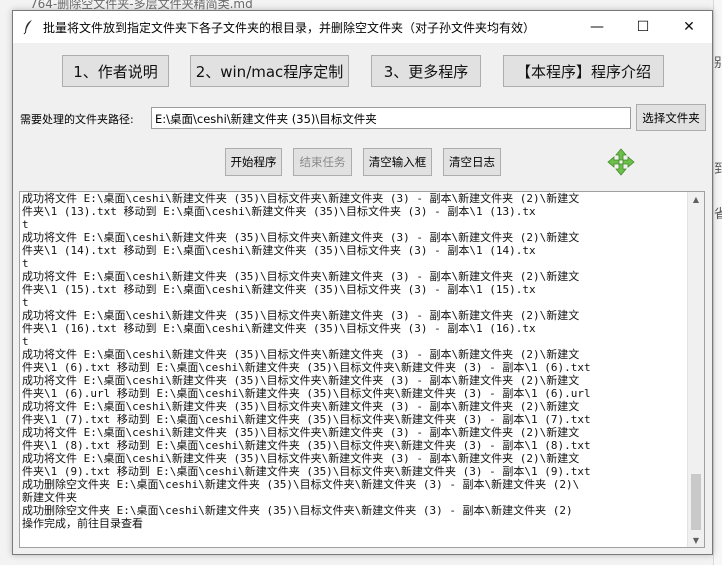 This screenshot has width=722, height=565. Describe the element at coordinates (322, 162) in the screenshot. I see `stop-task-button: 结束任务` at that location.